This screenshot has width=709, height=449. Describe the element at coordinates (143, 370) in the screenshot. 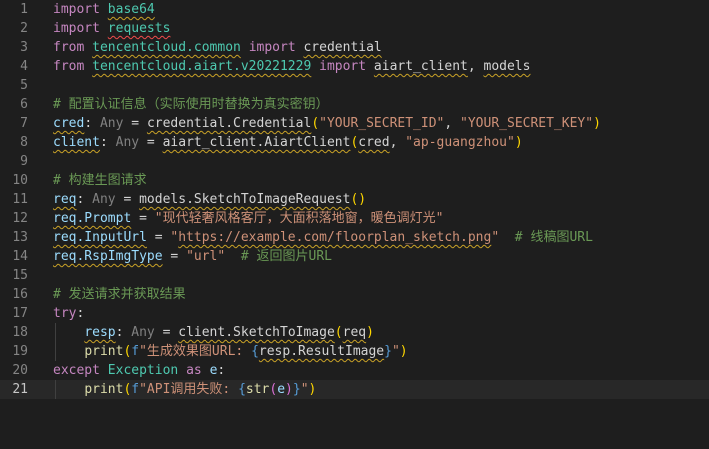

I see `code-token: Exception` at that location.